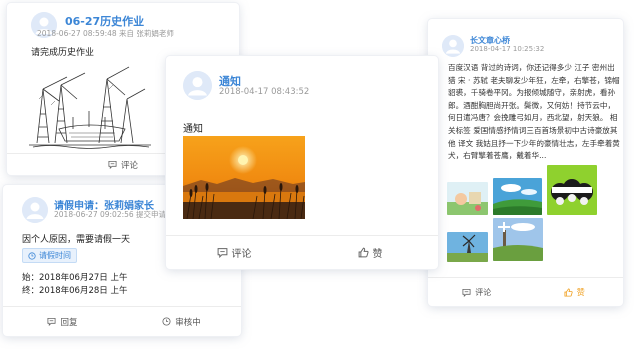 The height and width of the screenshot is (360, 640). What do you see at coordinates (467, 198) in the screenshot?
I see `cartoon-thumbnail` at bounding box center [467, 198].